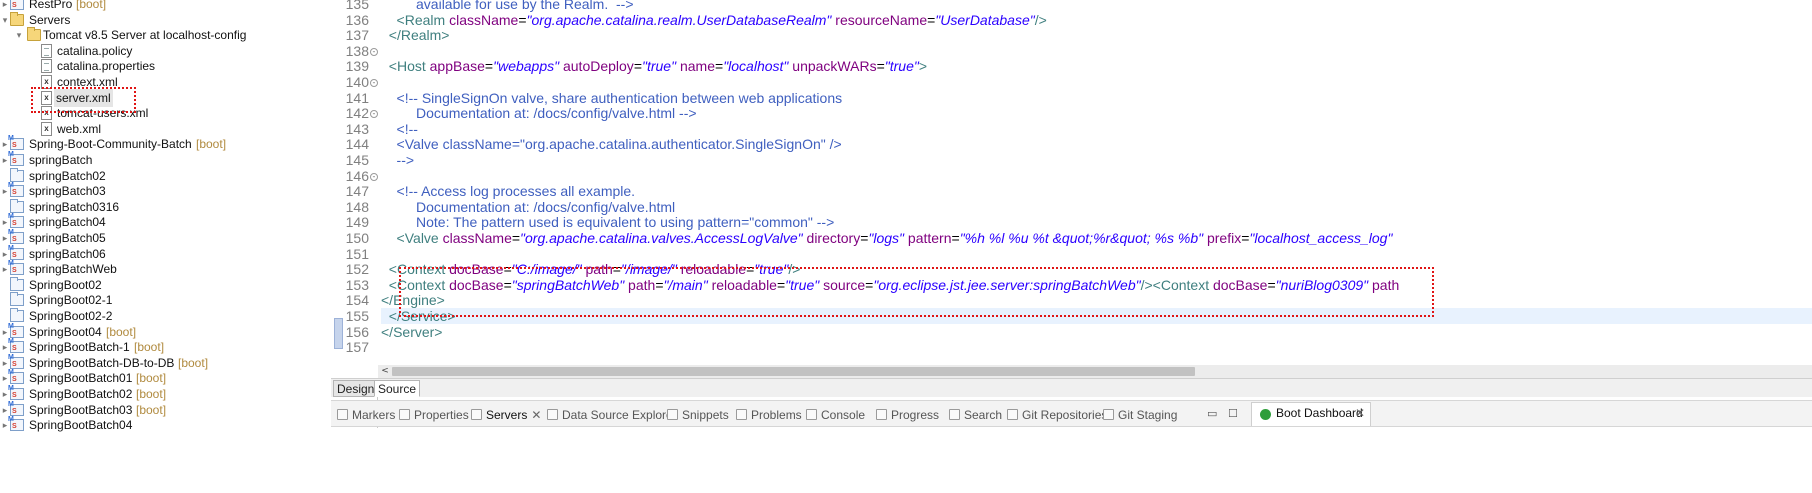  What do you see at coordinates (1012, 414) in the screenshot?
I see `git-repositories-icon` at bounding box center [1012, 414].